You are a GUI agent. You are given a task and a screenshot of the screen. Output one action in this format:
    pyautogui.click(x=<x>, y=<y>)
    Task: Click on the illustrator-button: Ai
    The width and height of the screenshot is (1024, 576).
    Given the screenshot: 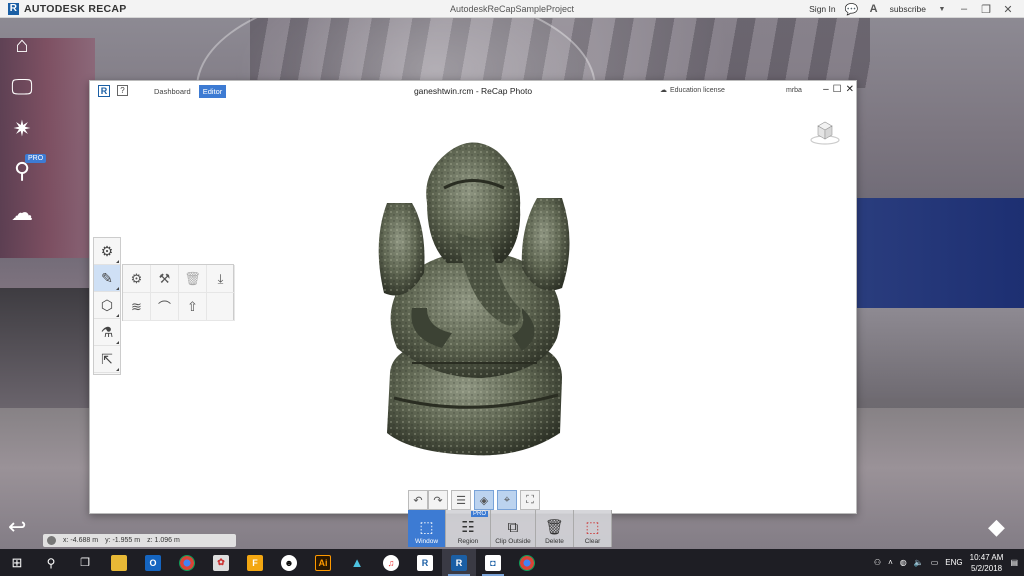 What is the action you would take?
    pyautogui.click(x=323, y=562)
    